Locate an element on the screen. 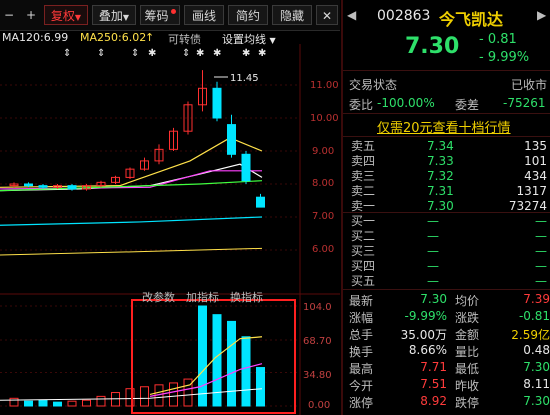 The image size is (550, 415). fuquan-button: 复权▼ is located at coordinates (66, 15).